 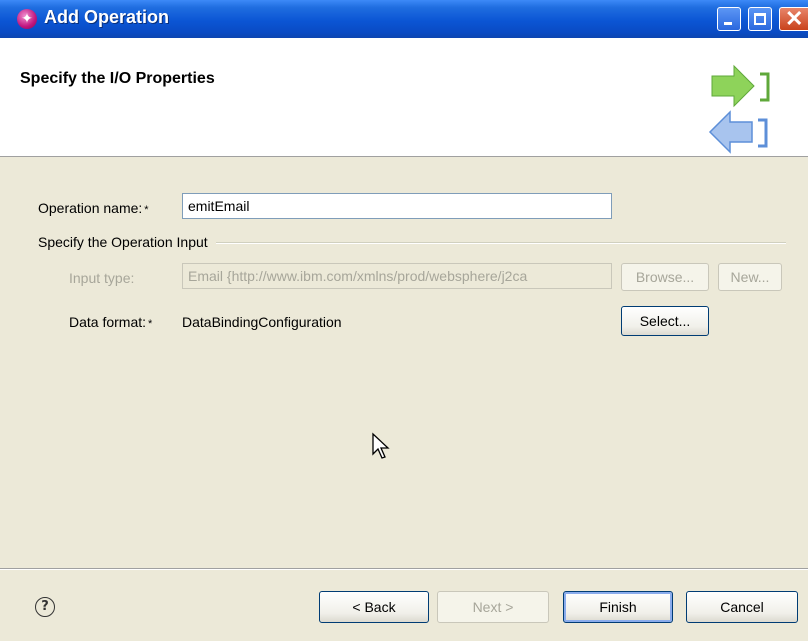 I want to click on operation-name-input: emitEmail, so click(x=397, y=206).